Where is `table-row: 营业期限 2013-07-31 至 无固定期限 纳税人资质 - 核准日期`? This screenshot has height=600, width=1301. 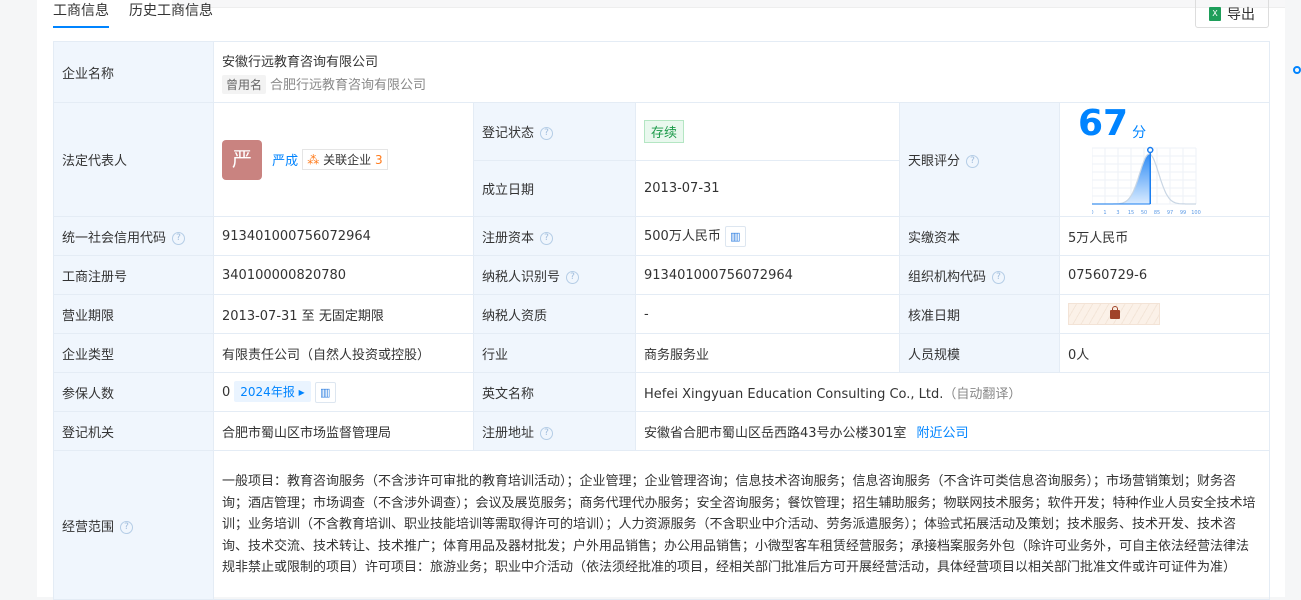 table-row: 营业期限 2013-07-31 至 无固定期限 纳税人资质 - 核准日期 is located at coordinates (662, 314).